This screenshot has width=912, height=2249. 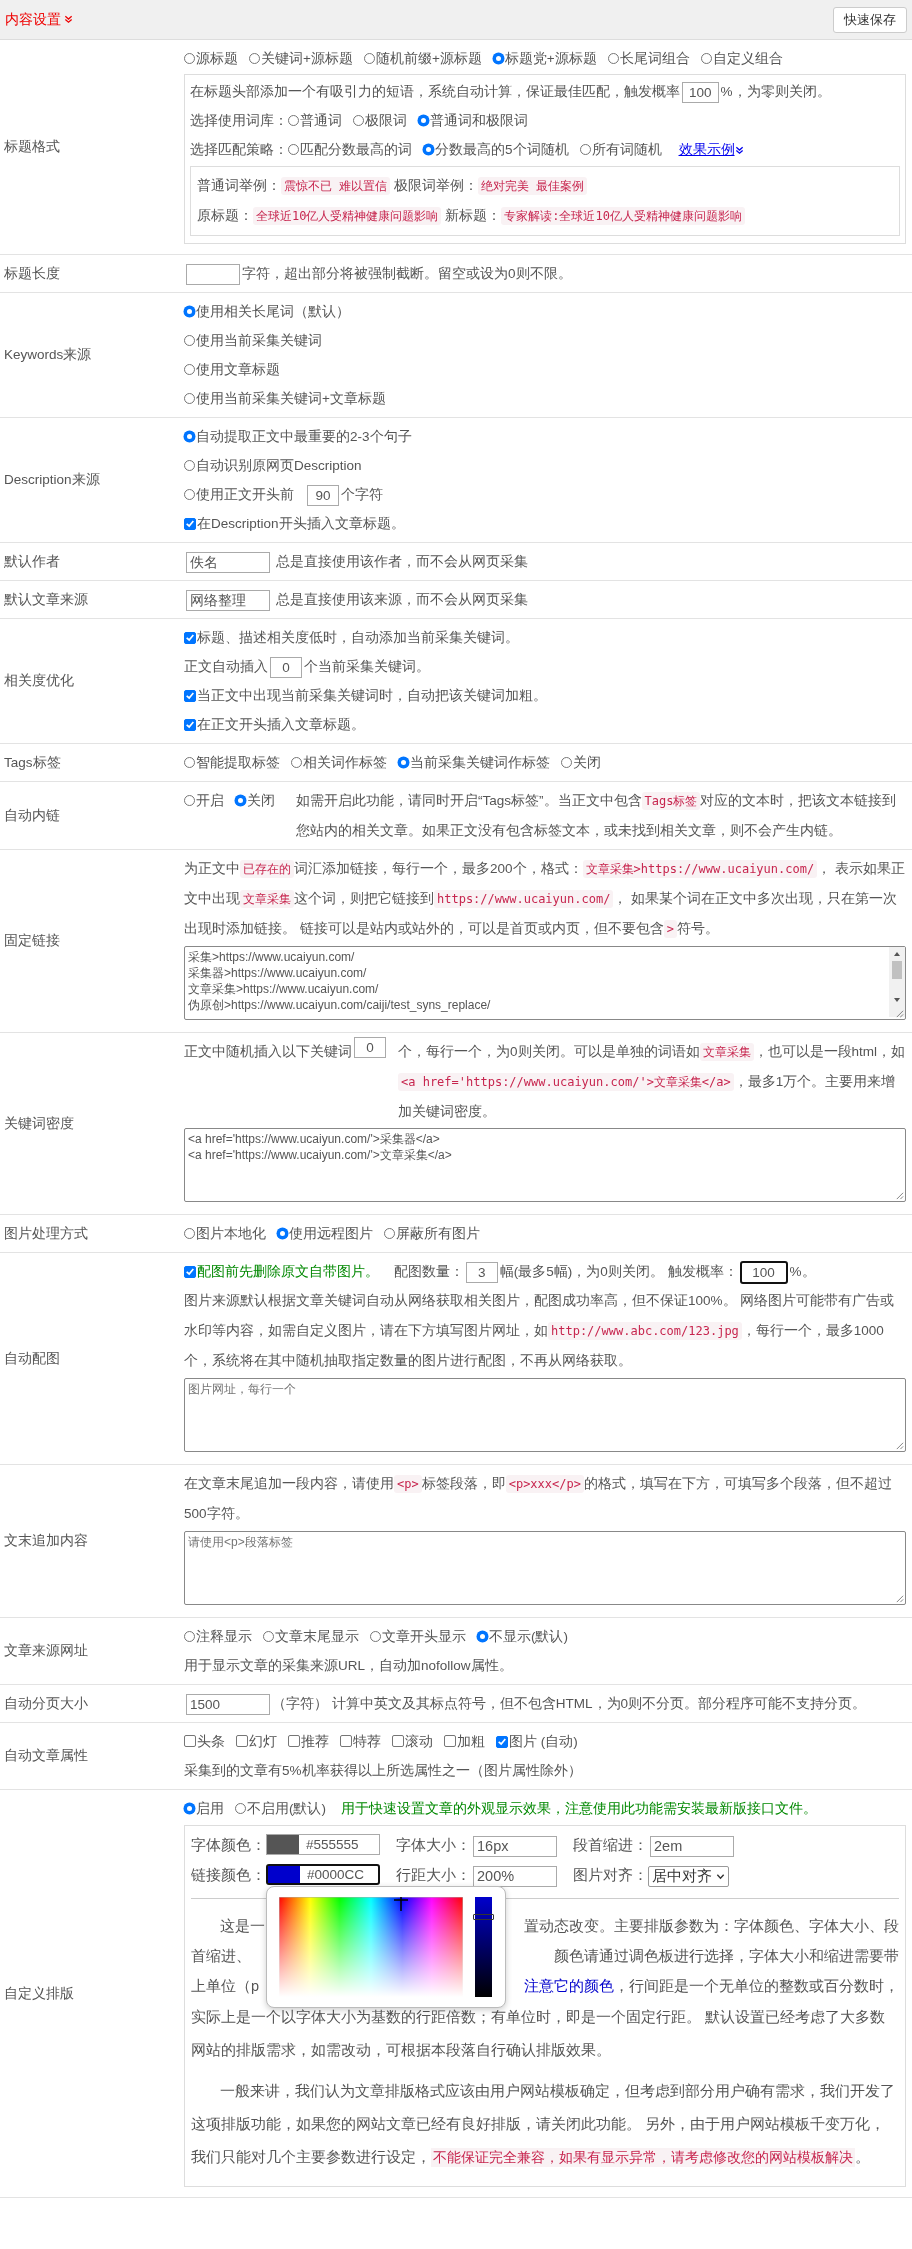 What do you see at coordinates (481, 1272) in the screenshot?
I see `text-field: 3` at bounding box center [481, 1272].